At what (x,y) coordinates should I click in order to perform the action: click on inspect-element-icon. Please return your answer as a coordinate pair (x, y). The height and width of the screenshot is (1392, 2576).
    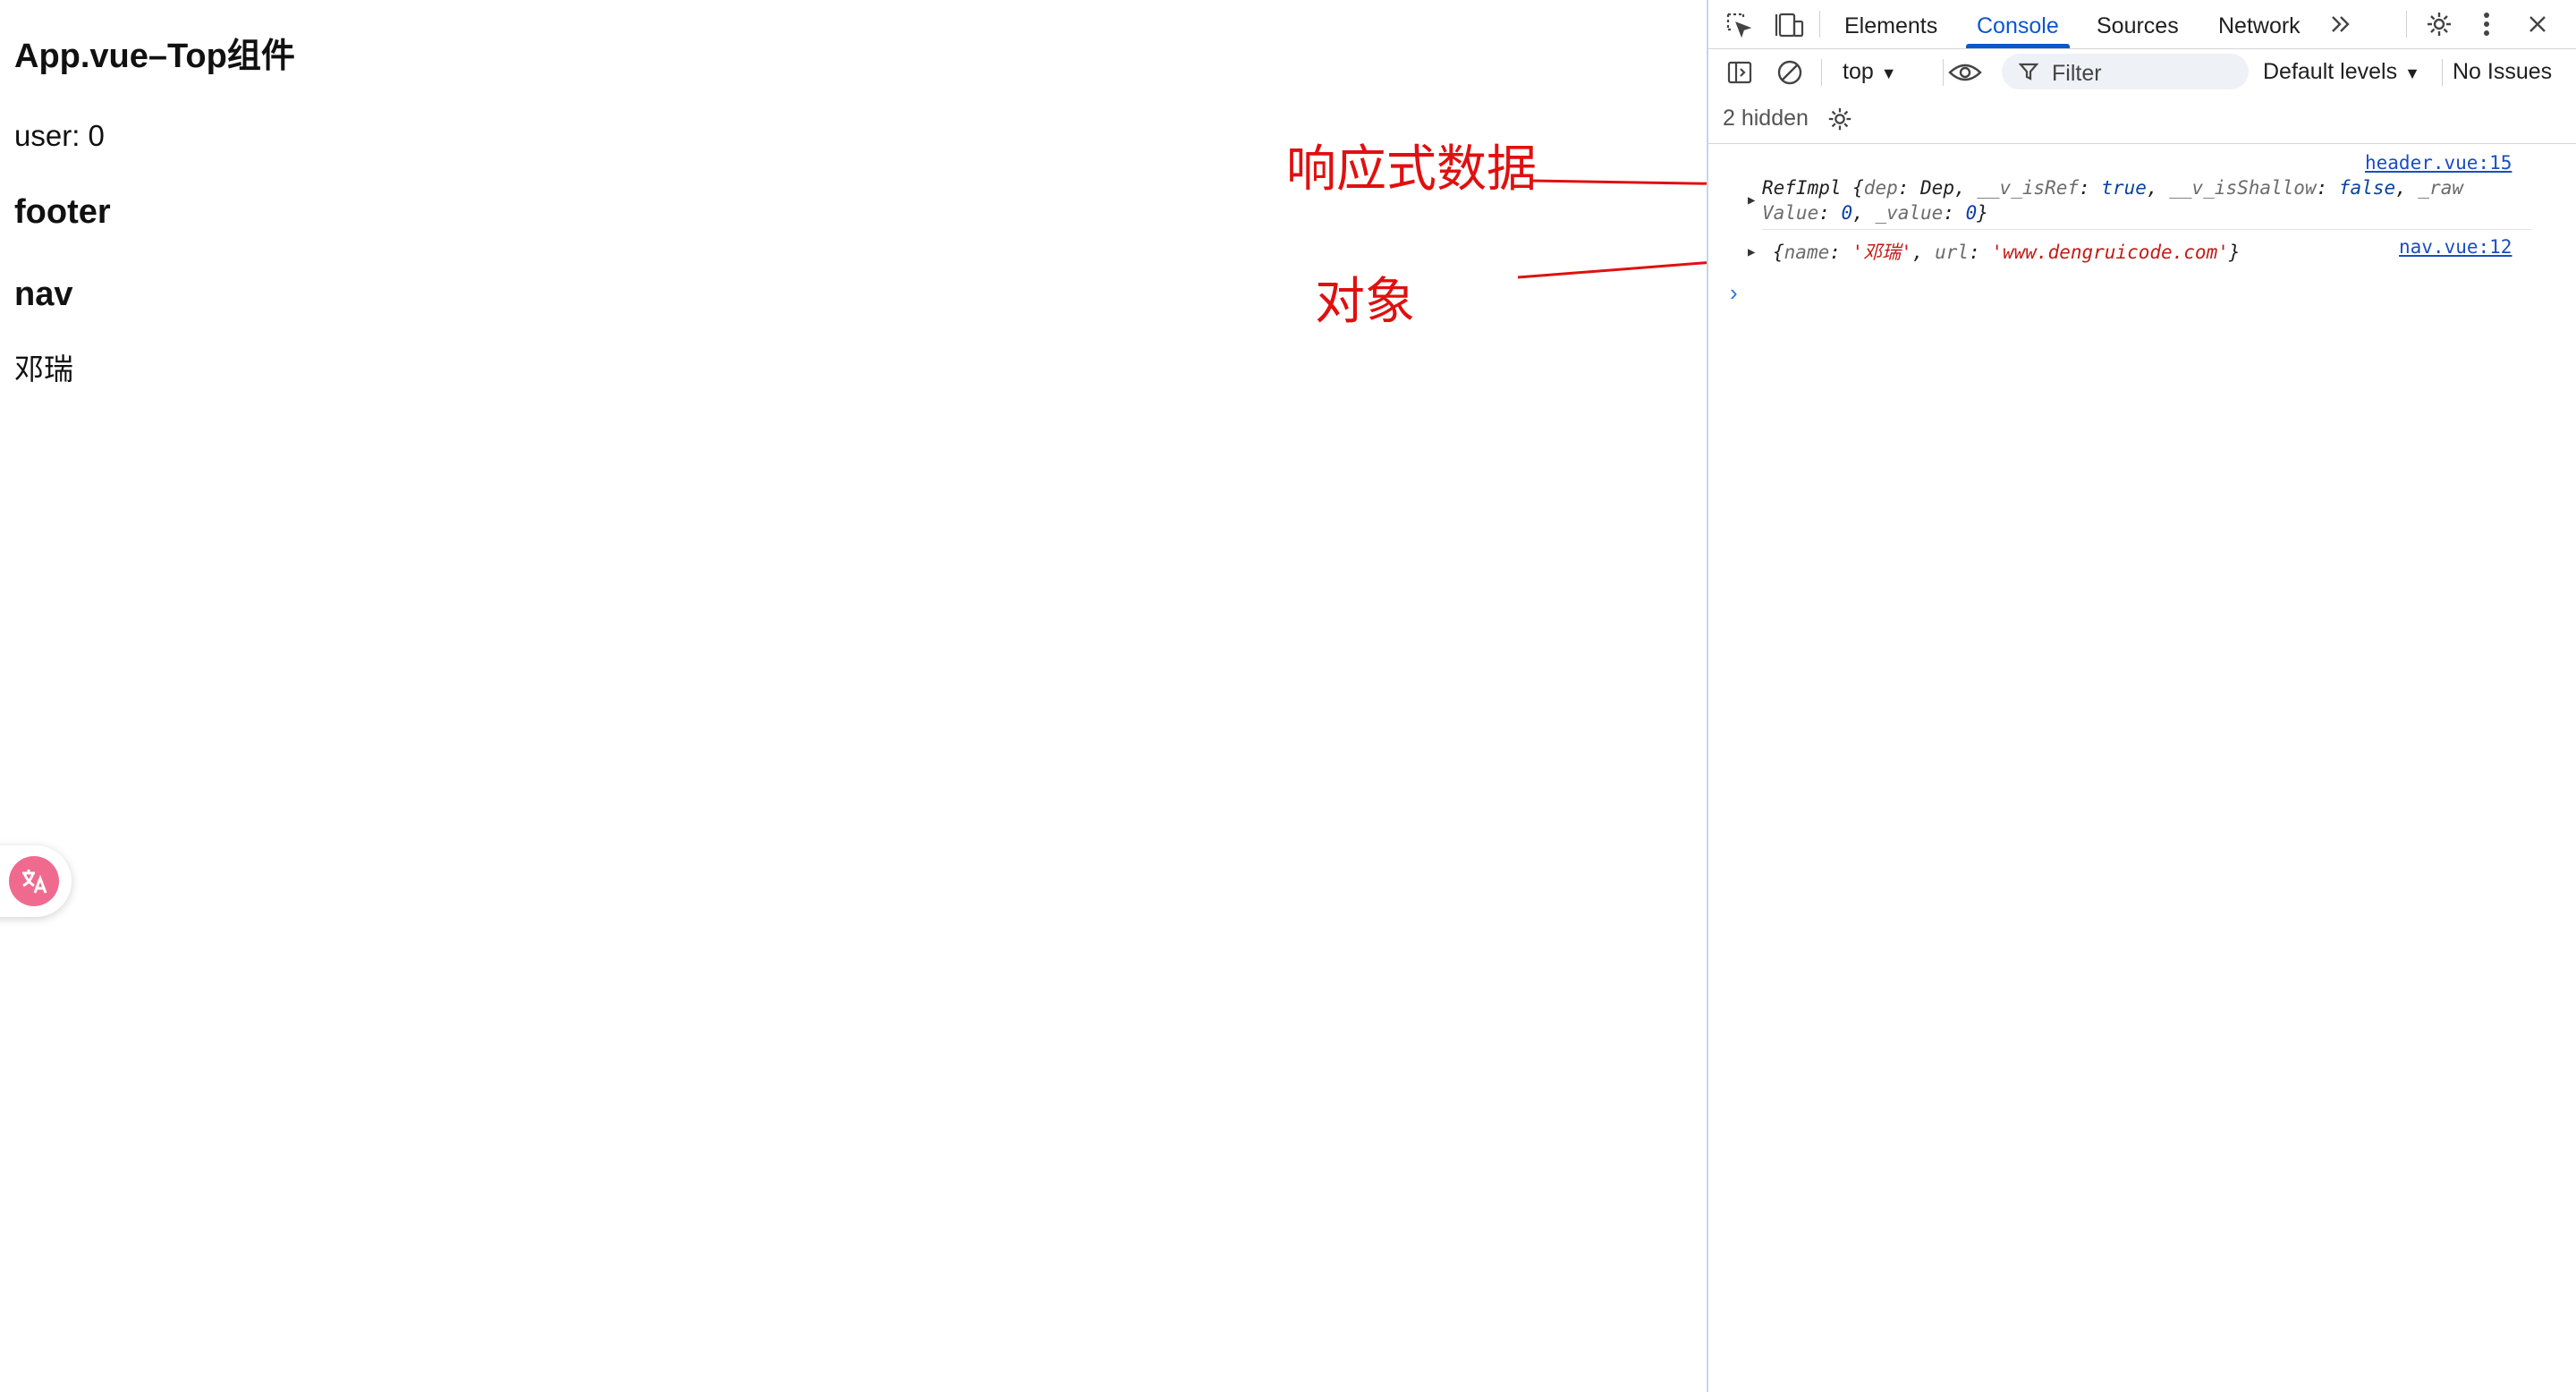
    Looking at the image, I should click on (1738, 25).